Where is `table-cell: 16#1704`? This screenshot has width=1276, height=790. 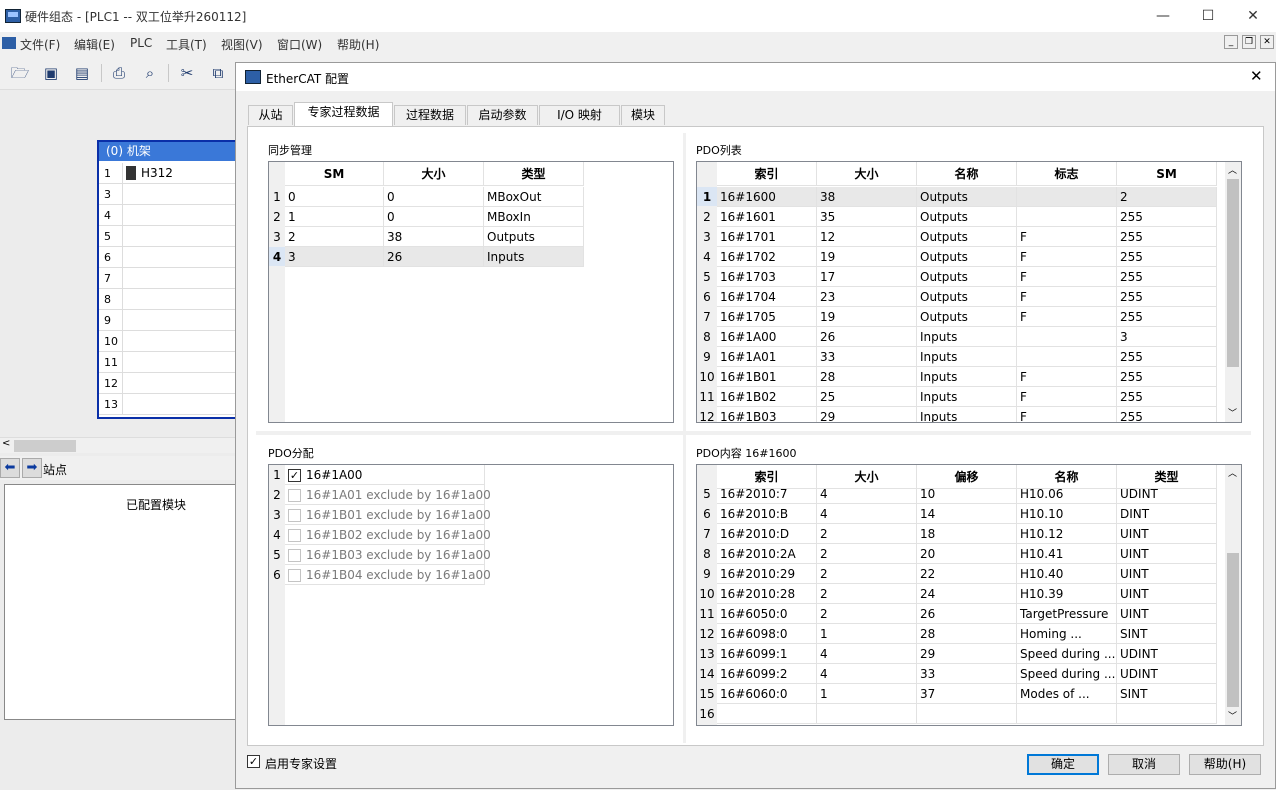 table-cell: 16#1704 is located at coordinates (767, 297).